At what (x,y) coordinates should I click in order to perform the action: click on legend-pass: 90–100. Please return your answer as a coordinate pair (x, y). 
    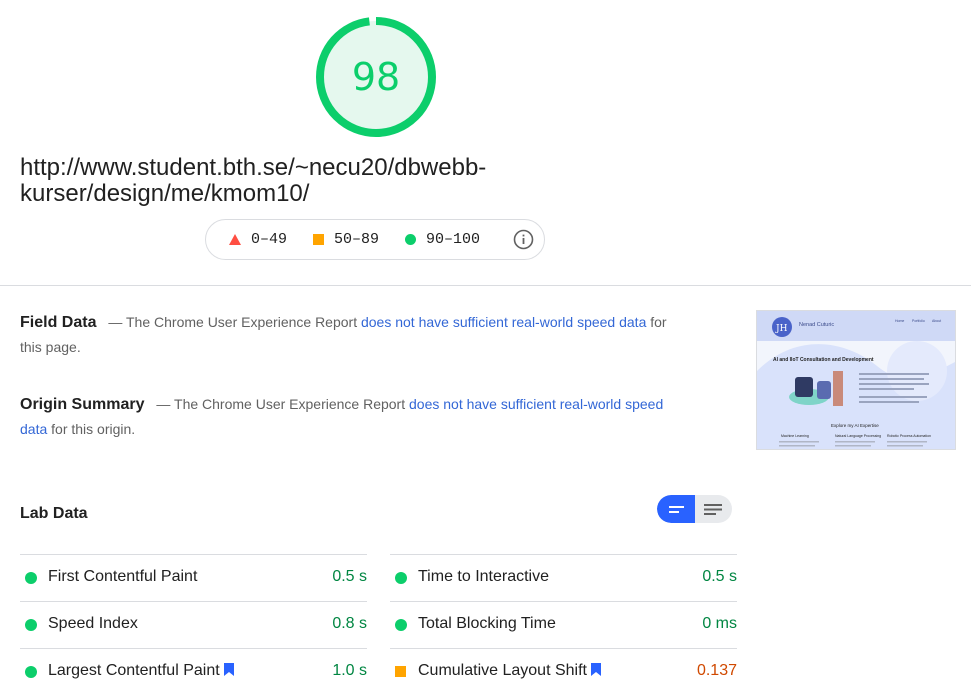
    Looking at the image, I should click on (442, 239).